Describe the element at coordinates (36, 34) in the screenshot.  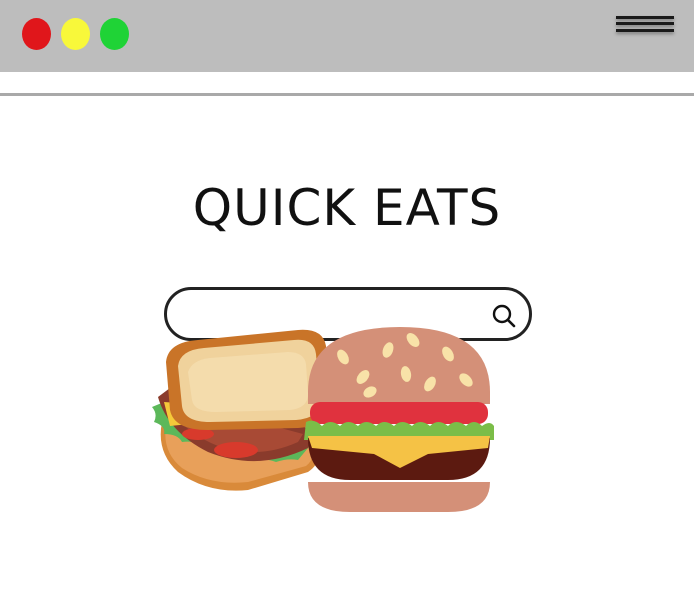
I see `close-window-button` at that location.